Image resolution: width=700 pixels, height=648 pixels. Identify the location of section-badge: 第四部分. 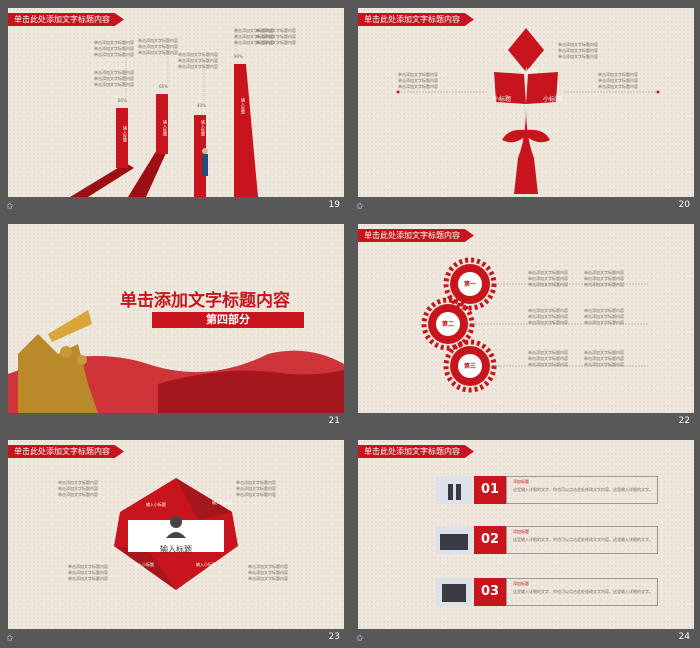
(228, 320).